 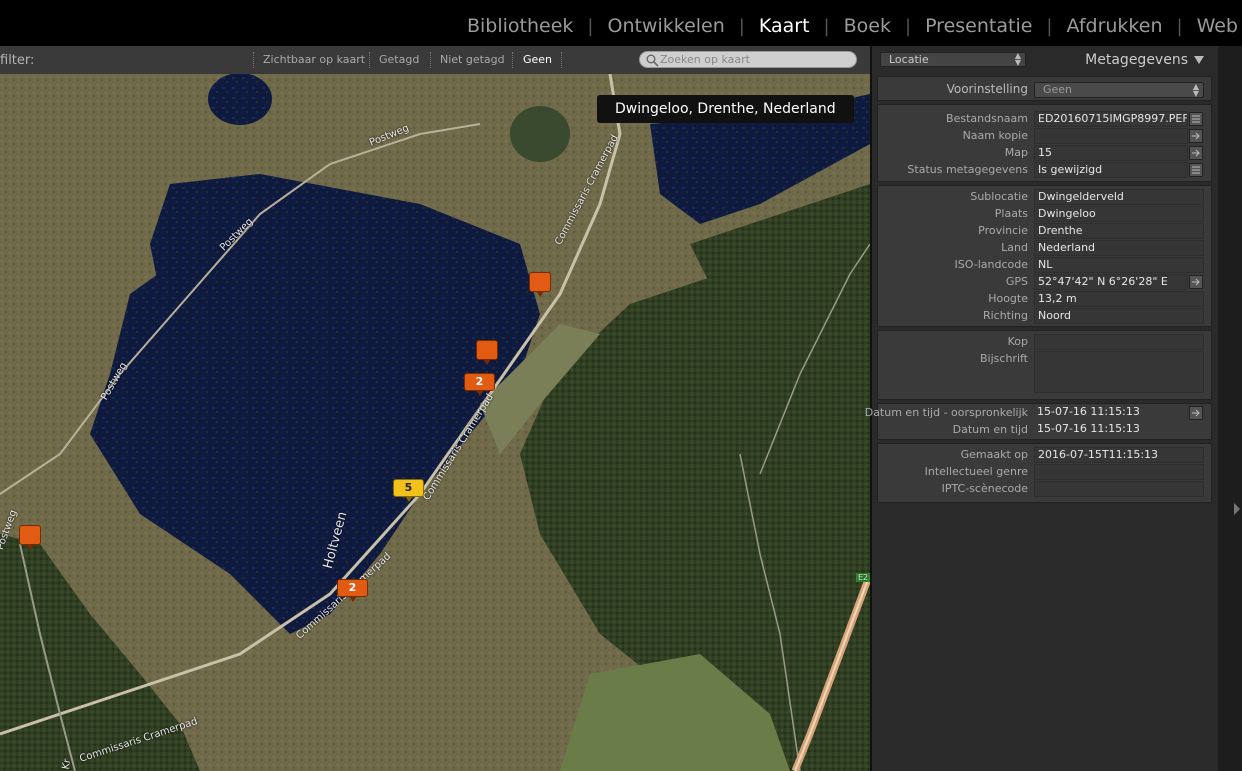 I want to click on field-label: Datum en tijd, so click(x=990, y=429).